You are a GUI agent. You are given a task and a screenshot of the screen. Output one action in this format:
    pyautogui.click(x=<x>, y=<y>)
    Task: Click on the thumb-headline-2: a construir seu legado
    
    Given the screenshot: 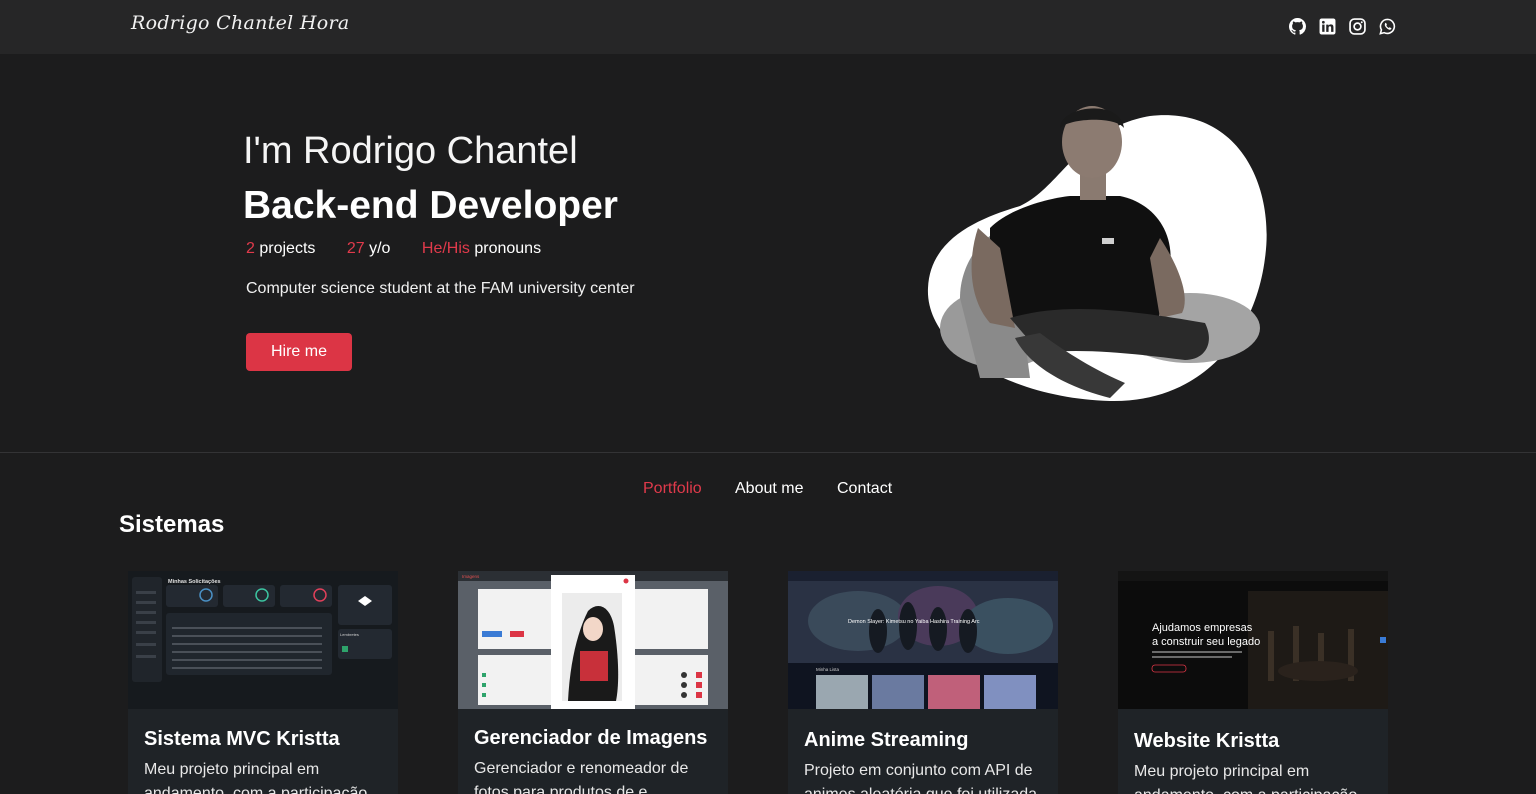 What is the action you would take?
    pyautogui.click(x=1206, y=642)
    